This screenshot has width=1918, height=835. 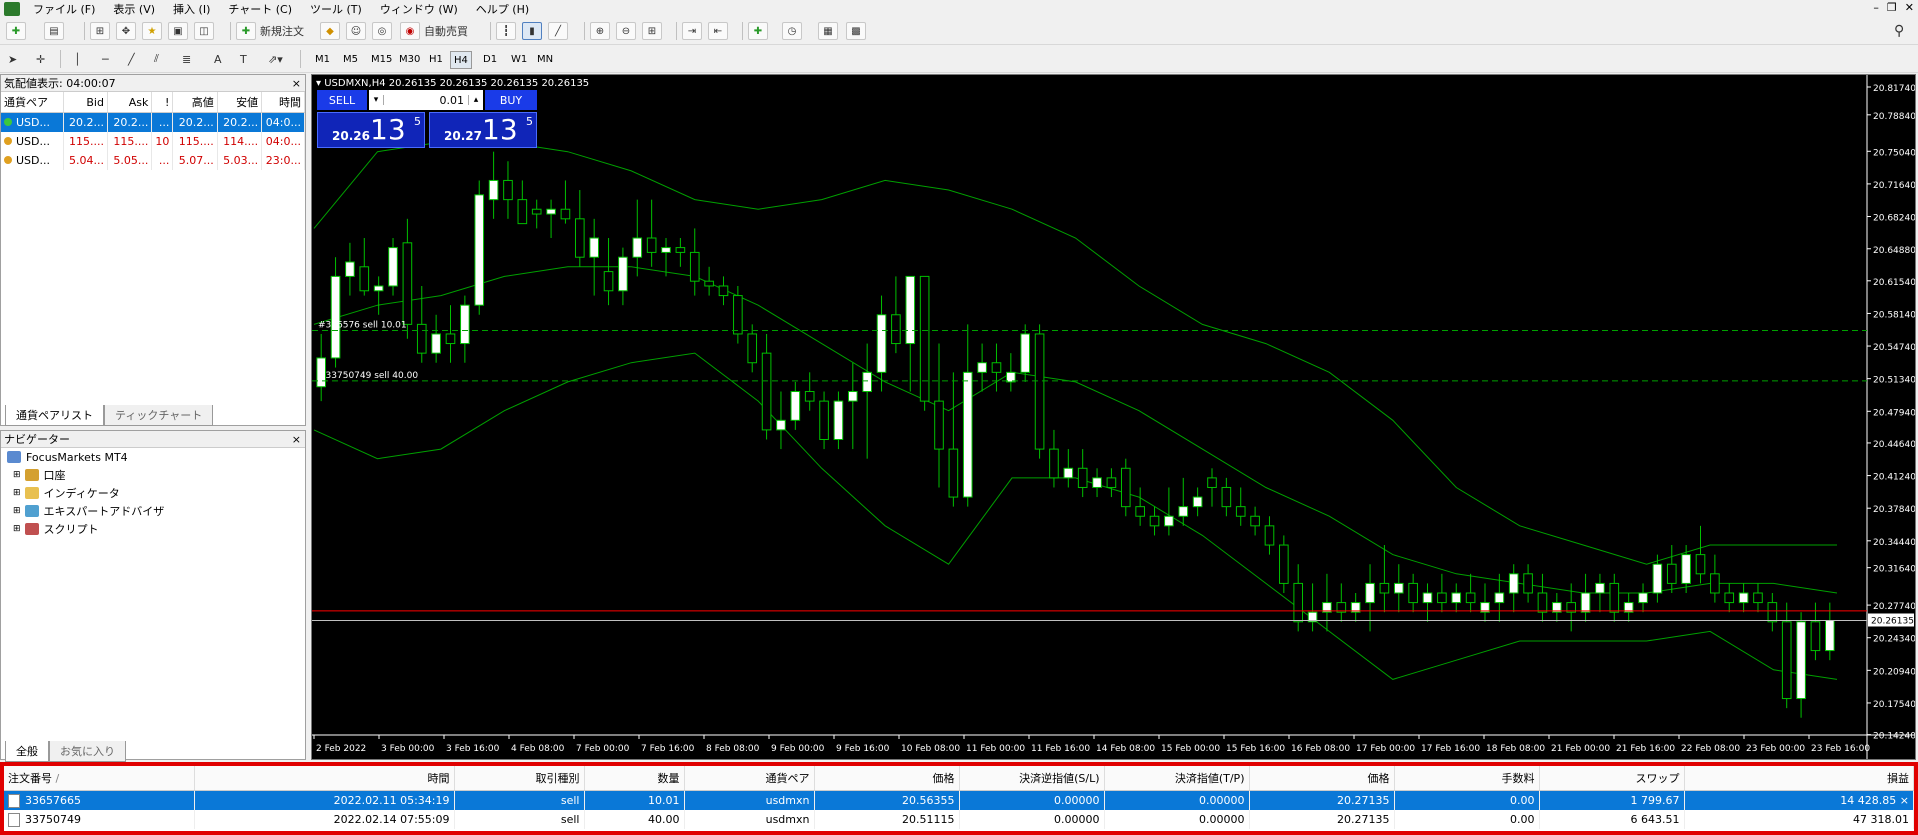 I want to click on menu-view: 表示 (V), so click(x=134, y=9).